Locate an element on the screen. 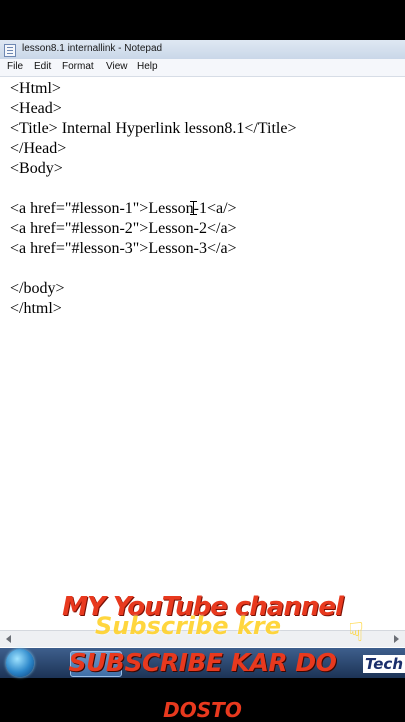 This screenshot has width=405, height=722. menu-format: Format is located at coordinates (78, 66).